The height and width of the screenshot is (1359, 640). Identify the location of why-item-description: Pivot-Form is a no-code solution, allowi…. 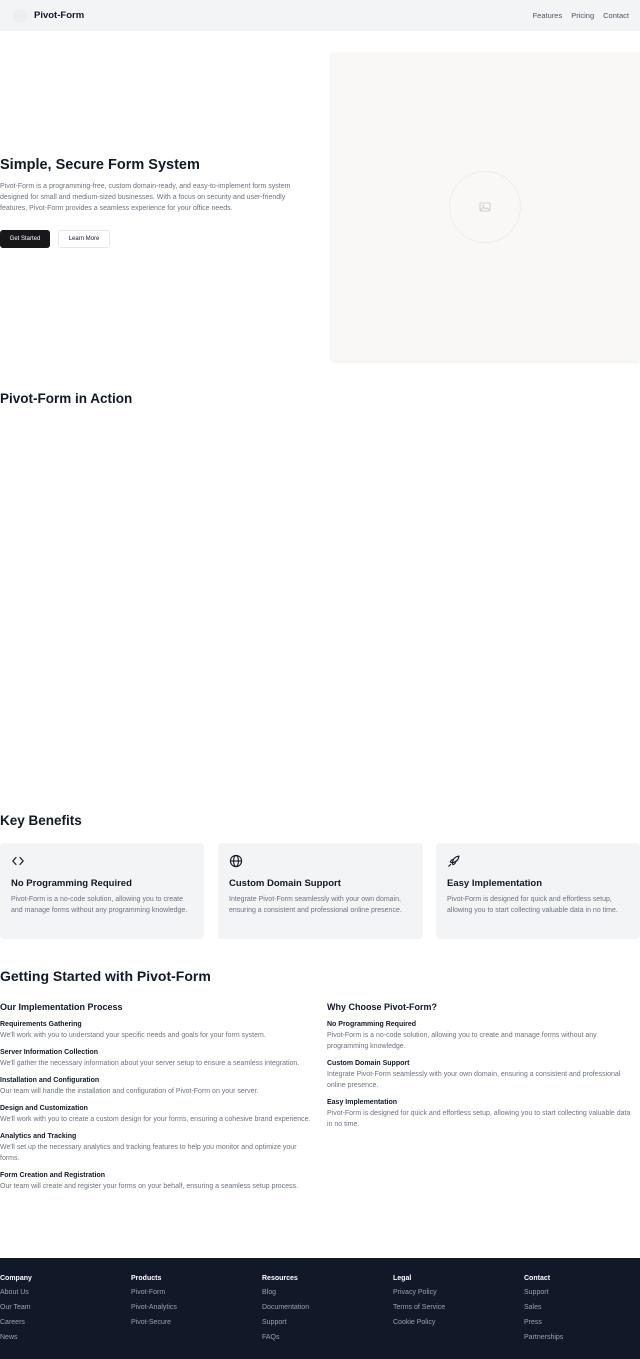
(462, 1041).